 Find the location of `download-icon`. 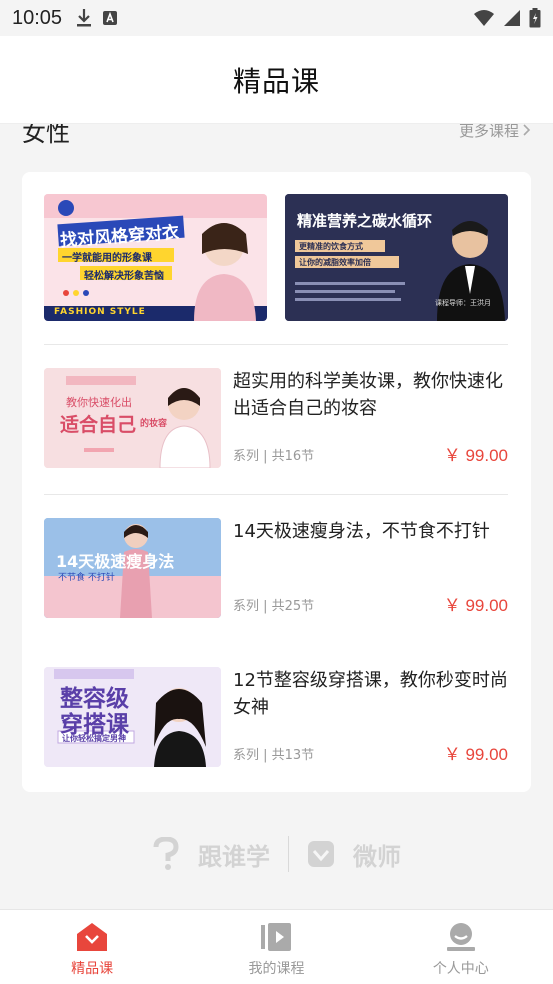

download-icon is located at coordinates (84, 18).